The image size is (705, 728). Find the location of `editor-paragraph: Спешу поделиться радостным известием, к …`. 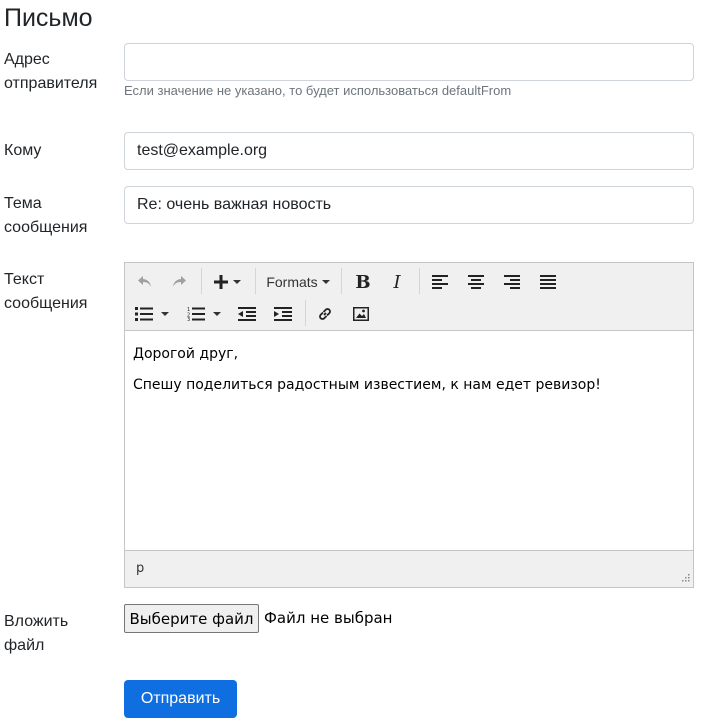

editor-paragraph: Спешу поделиться радостным известием, к … is located at coordinates (367, 385).